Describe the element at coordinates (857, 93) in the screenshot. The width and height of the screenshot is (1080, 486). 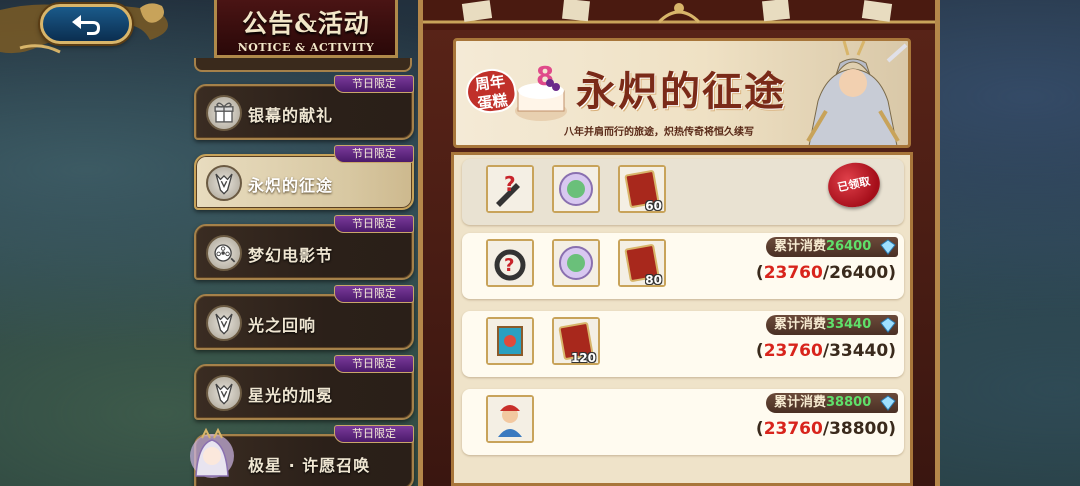
I see `knight-character-art` at that location.